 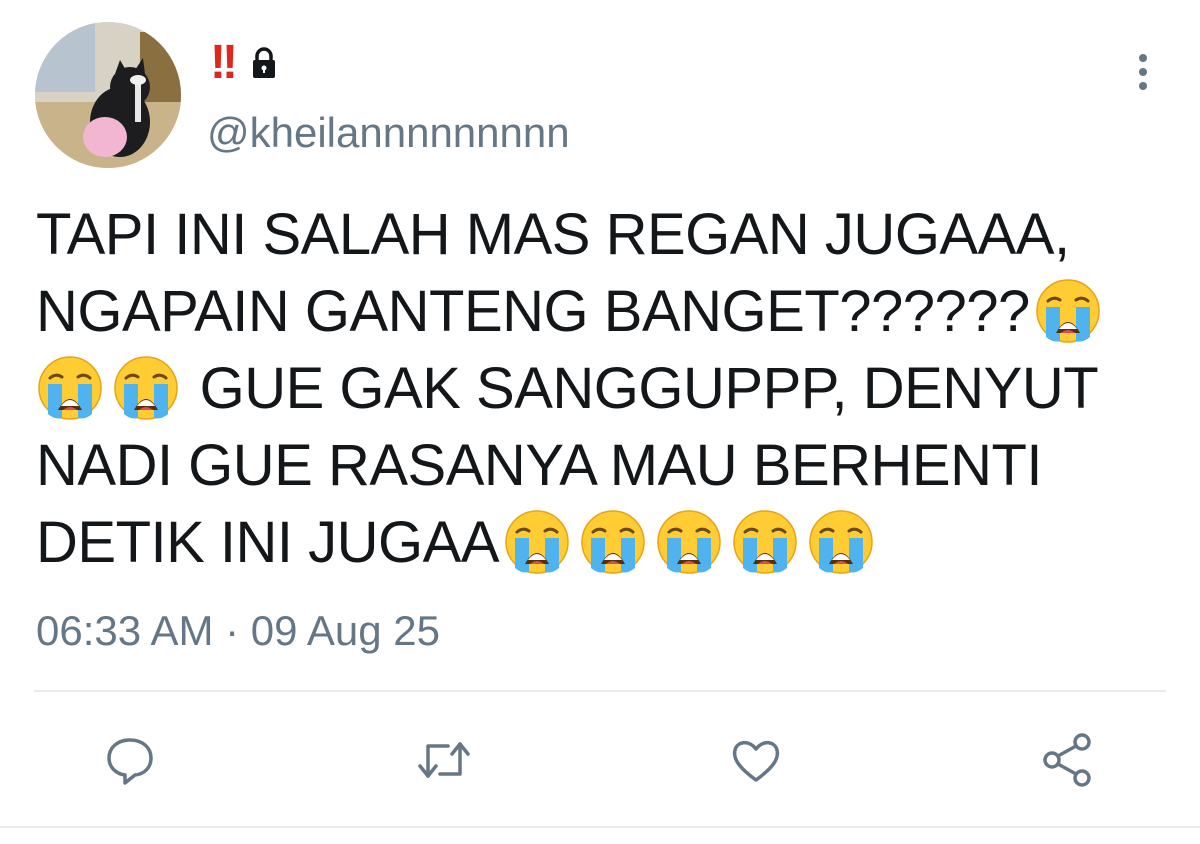 I want to click on tweet-line: DETIK INI JUGAA, so click(x=601, y=542).